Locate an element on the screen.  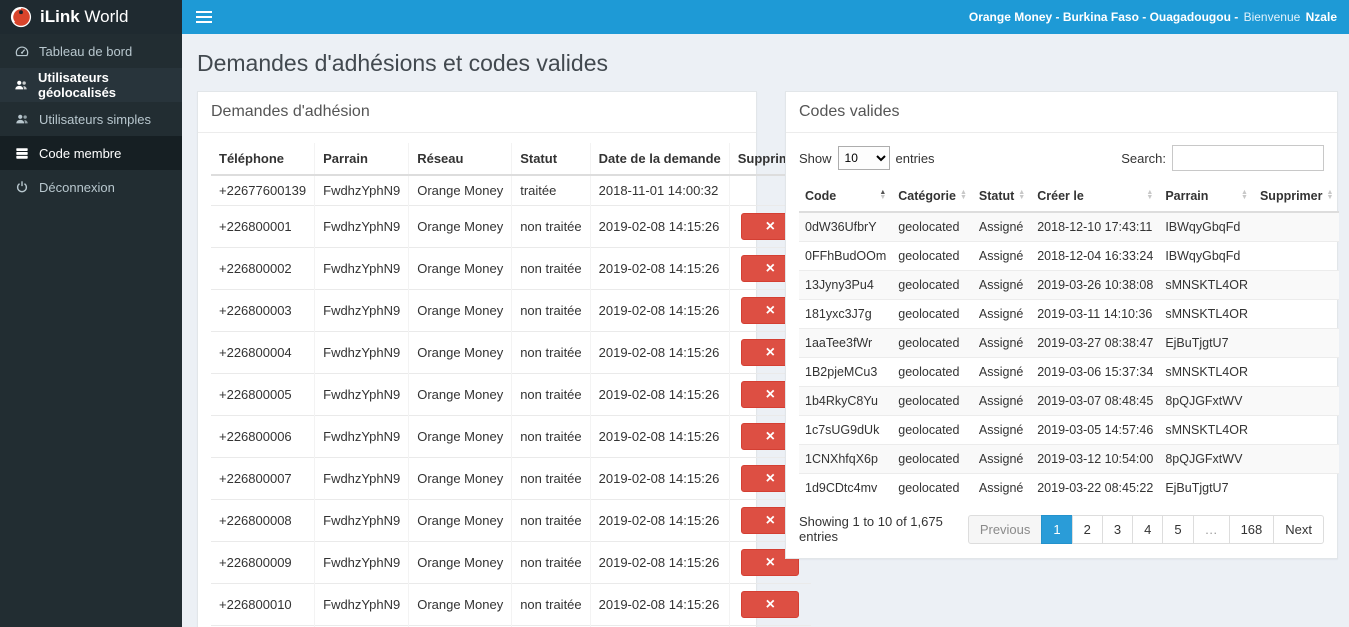
delete-button: × is located at coordinates (770, 604).